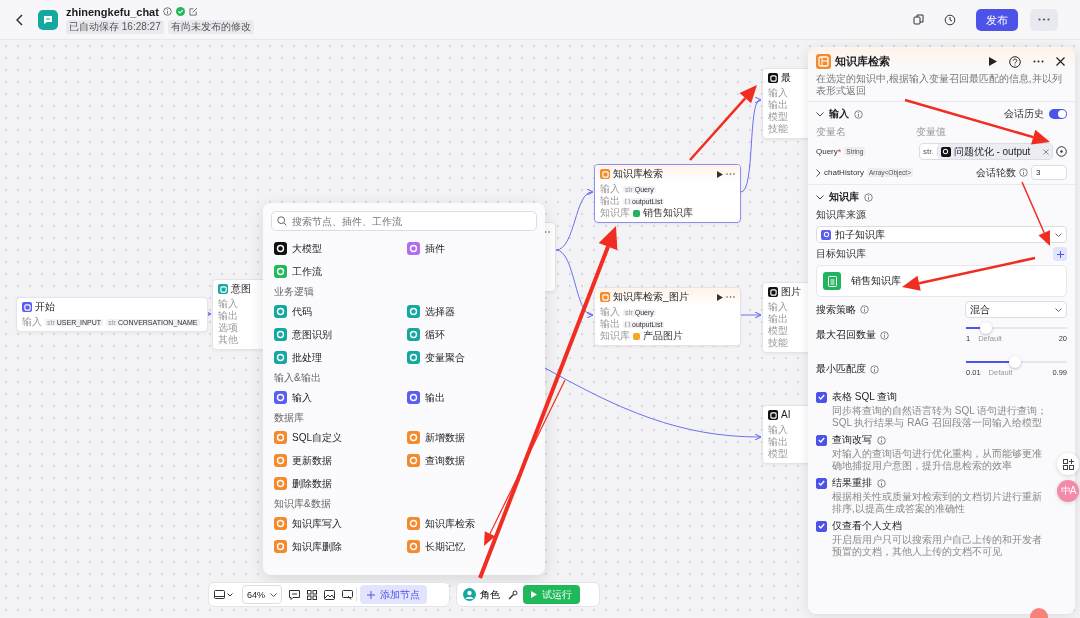 This screenshot has height=618, width=1080. I want to click on row-label: 其他, so click(228, 340).